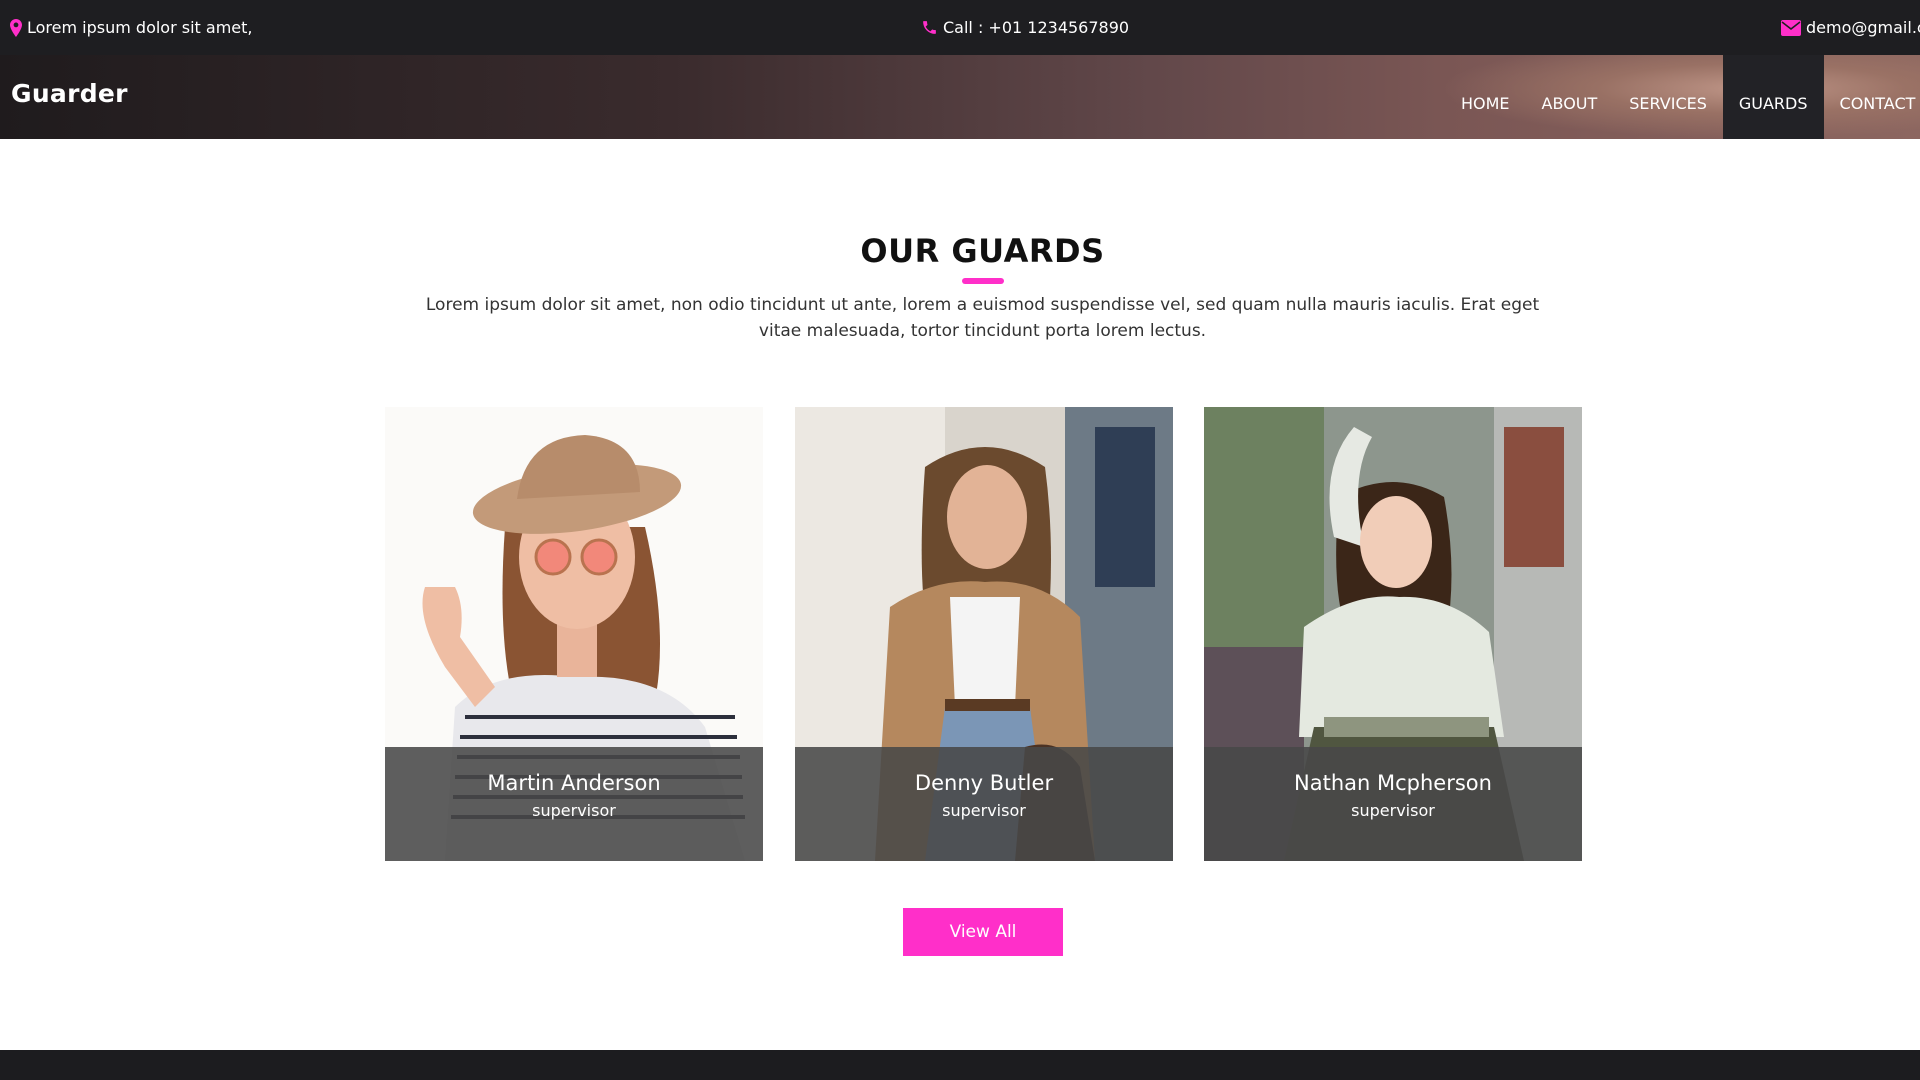  Describe the element at coordinates (574, 634) in the screenshot. I see `guard-card: Martin Anderson supervisor` at that location.